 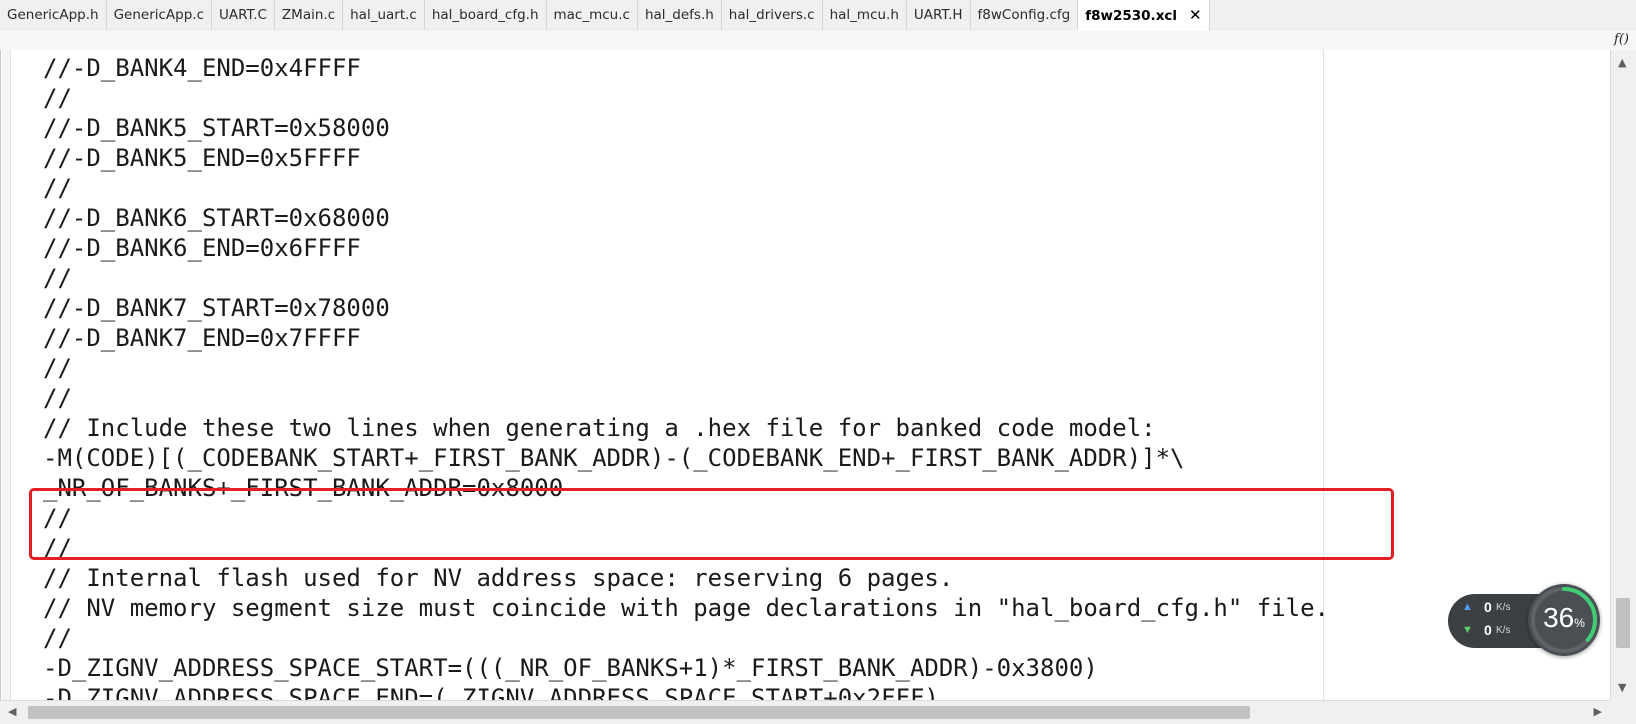 I want to click on tab-f8w2530-xcl: f8w2530.xcl ✕, so click(x=1144, y=15).